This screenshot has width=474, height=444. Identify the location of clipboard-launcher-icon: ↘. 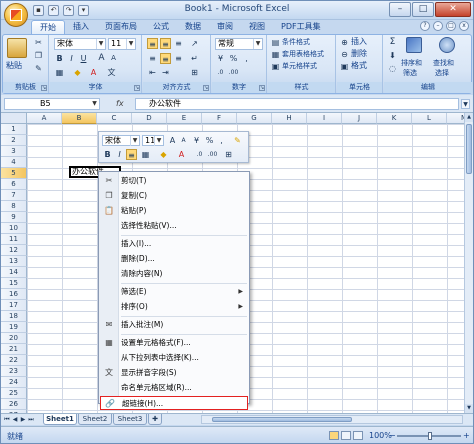
(44, 88).